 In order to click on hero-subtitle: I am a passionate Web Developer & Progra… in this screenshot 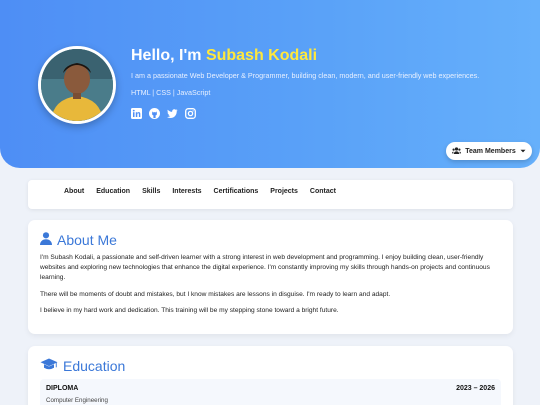, I will do `click(305, 75)`.